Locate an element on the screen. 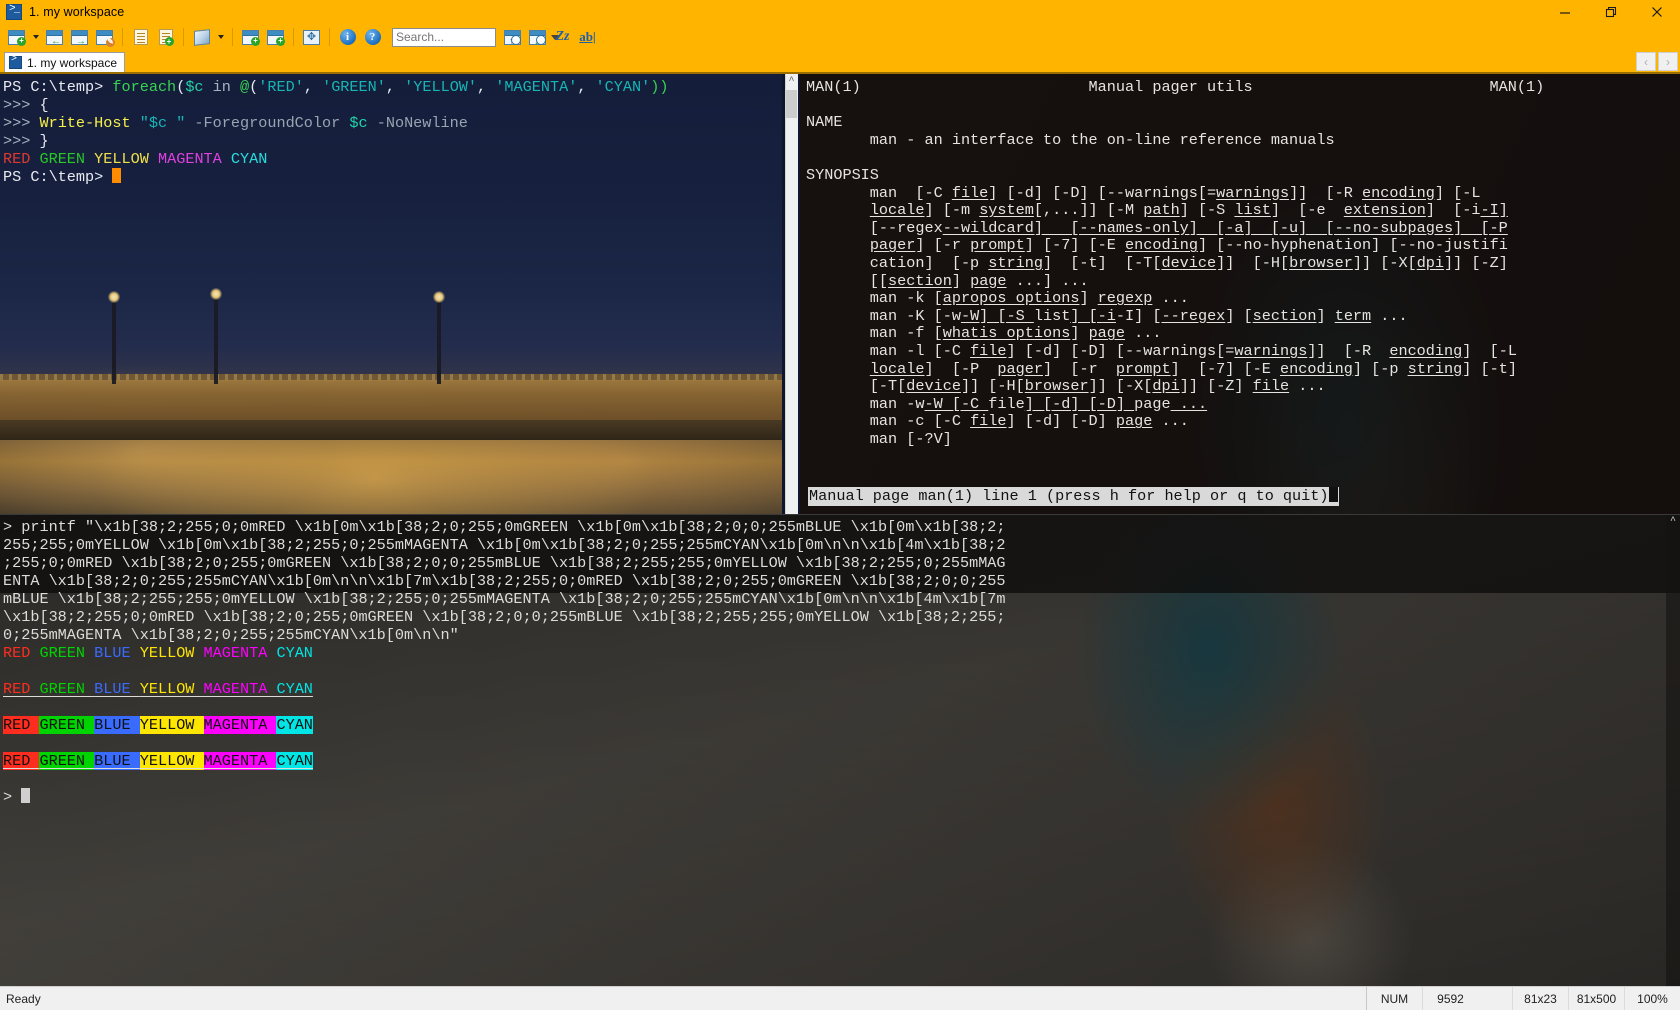 This screenshot has height=1010, width=1680. minimize-button is located at coordinates (1565, 12).